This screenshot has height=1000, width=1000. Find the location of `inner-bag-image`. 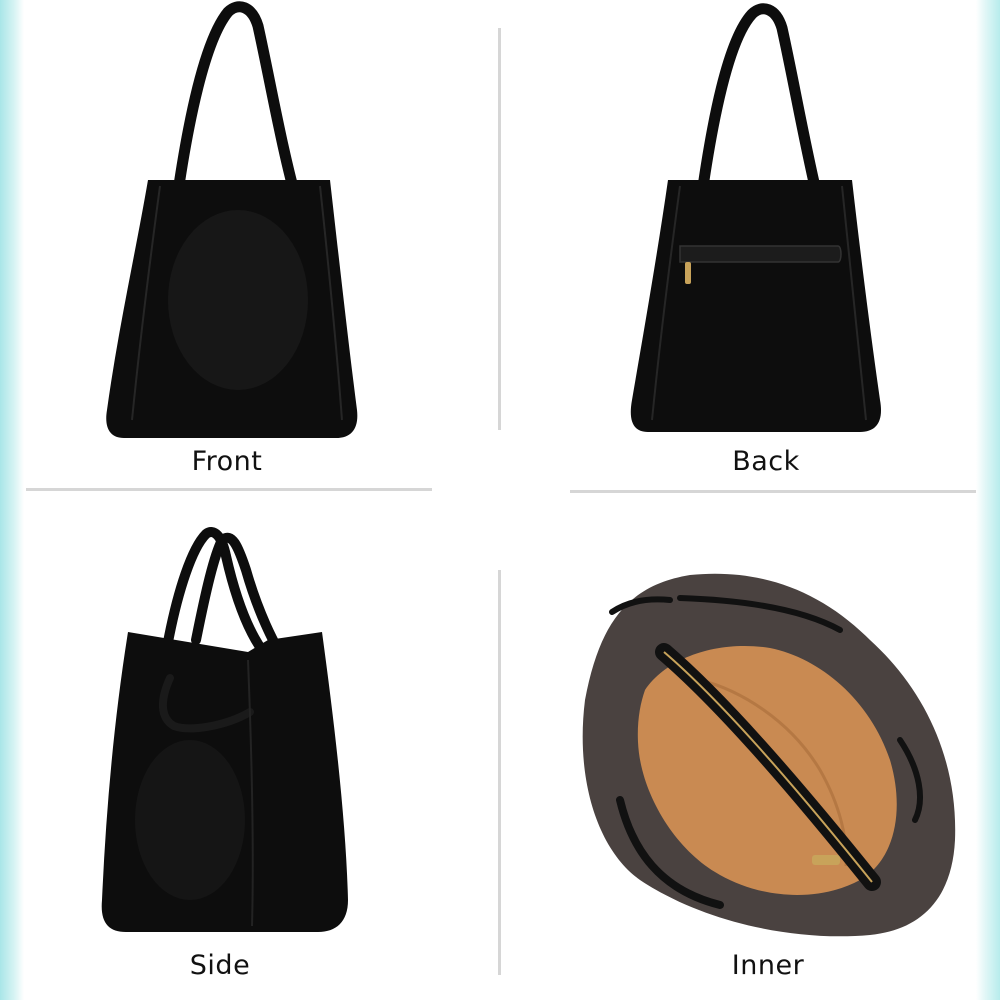

inner-bag-image is located at coordinates (769, 755).